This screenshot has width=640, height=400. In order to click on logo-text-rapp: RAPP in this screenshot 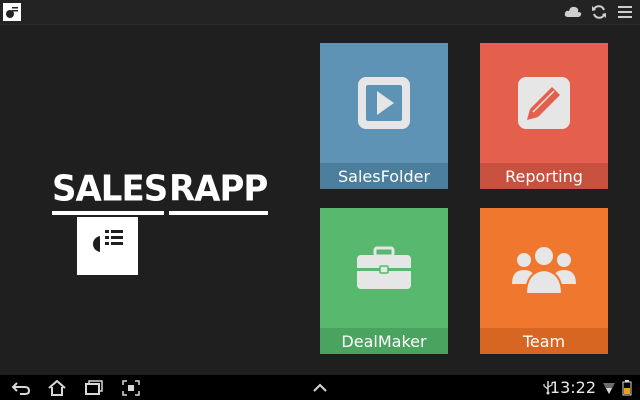, I will do `click(218, 189)`.